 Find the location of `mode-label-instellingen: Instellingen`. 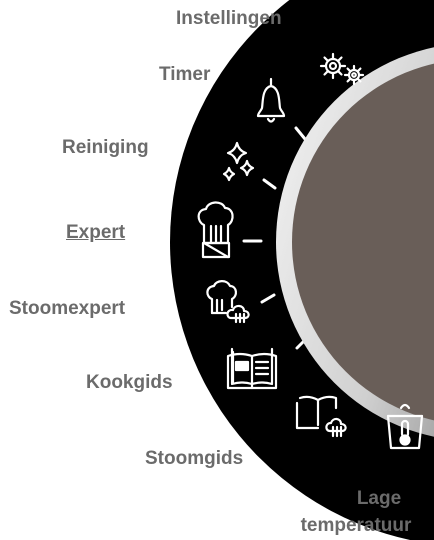

mode-label-instellingen: Instellingen is located at coordinates (229, 19).